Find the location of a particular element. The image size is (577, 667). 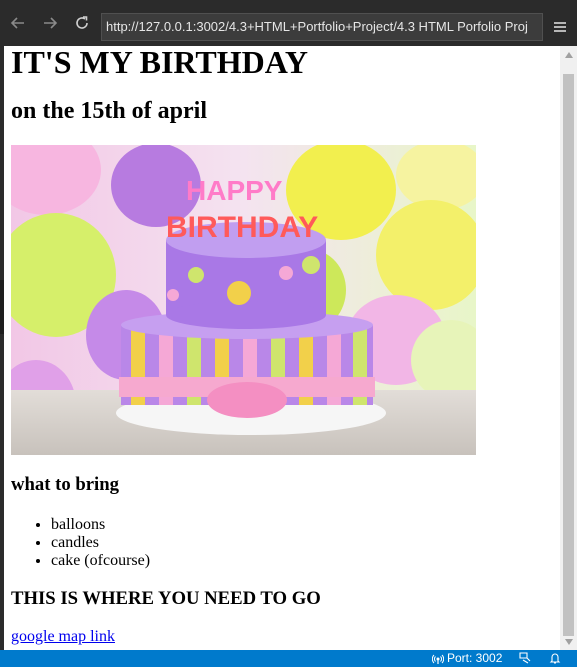

menu-button is located at coordinates (560, 27).